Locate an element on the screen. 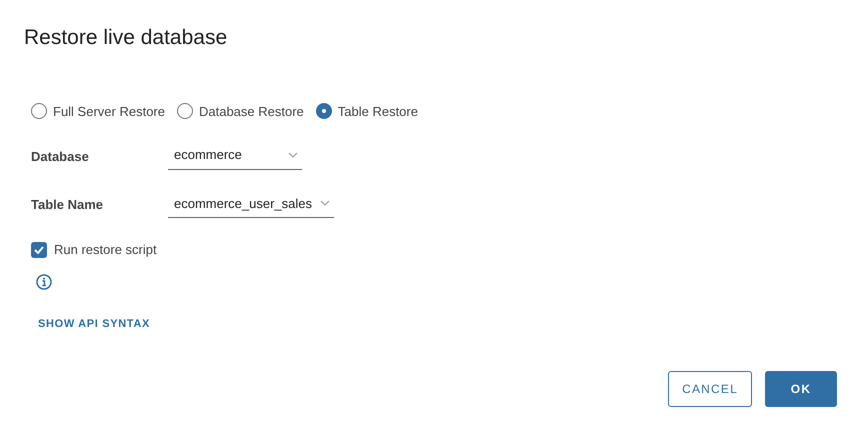 This screenshot has height=430, width=861. show-api-syntax-link: SHOW API SYNTAX is located at coordinates (94, 324).